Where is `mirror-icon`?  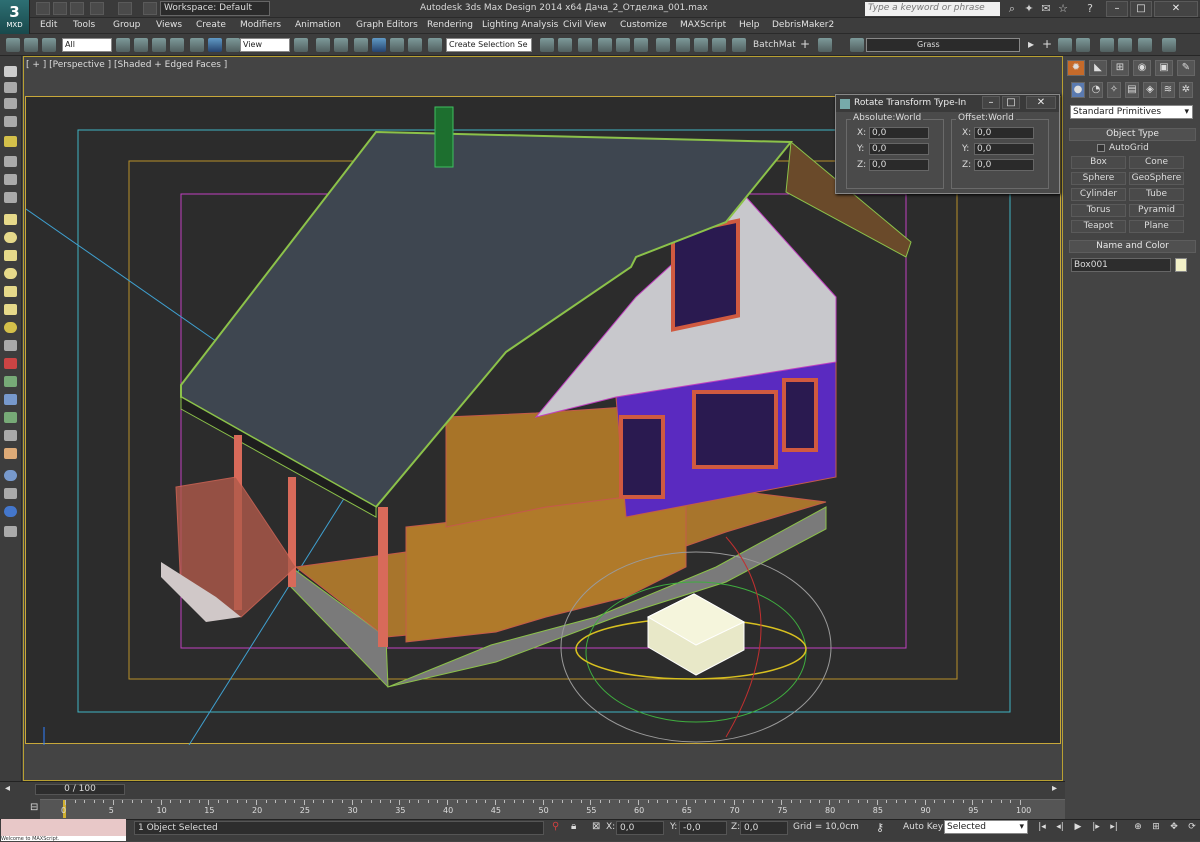
mirror-icon is located at coordinates (547, 45).